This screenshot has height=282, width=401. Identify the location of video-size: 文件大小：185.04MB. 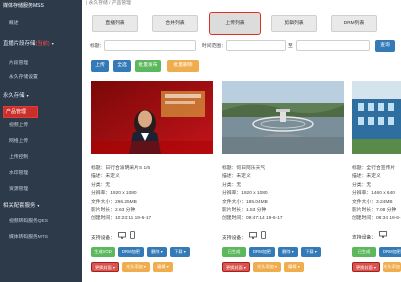
(245, 202).